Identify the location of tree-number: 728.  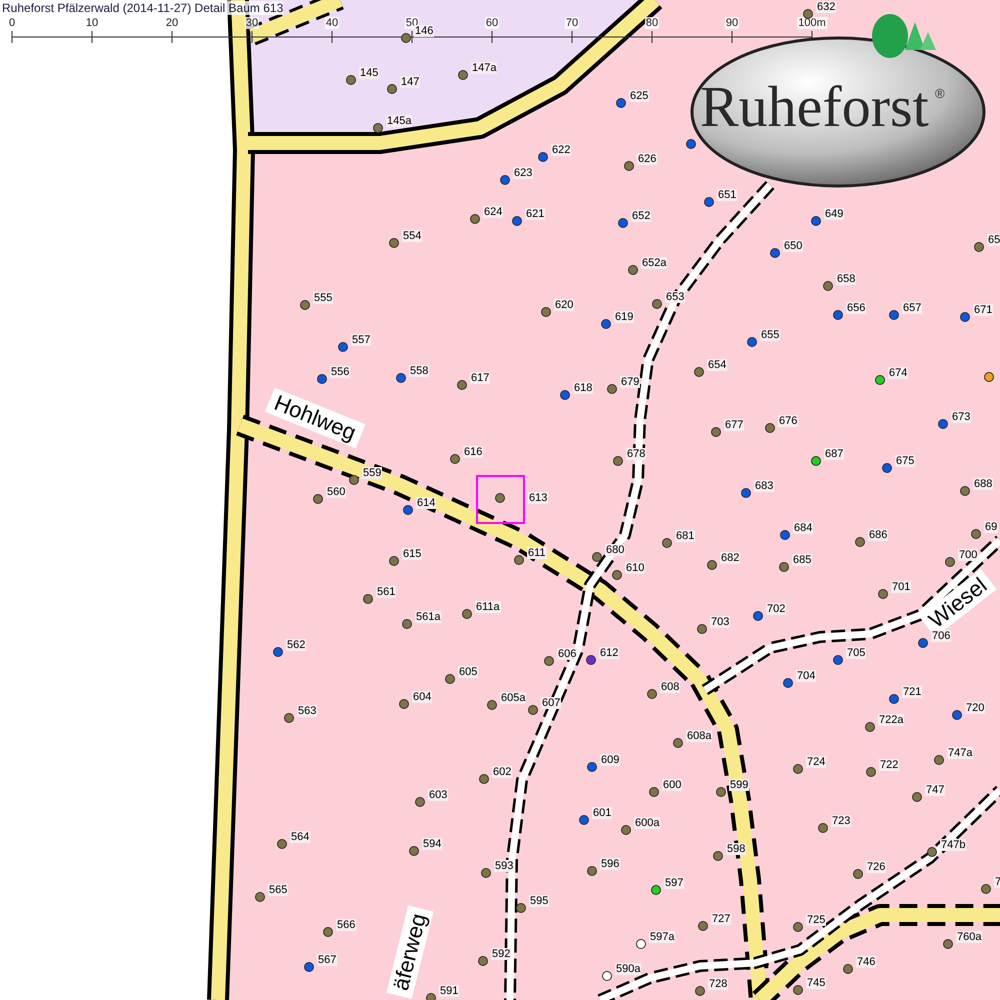
(718, 984).